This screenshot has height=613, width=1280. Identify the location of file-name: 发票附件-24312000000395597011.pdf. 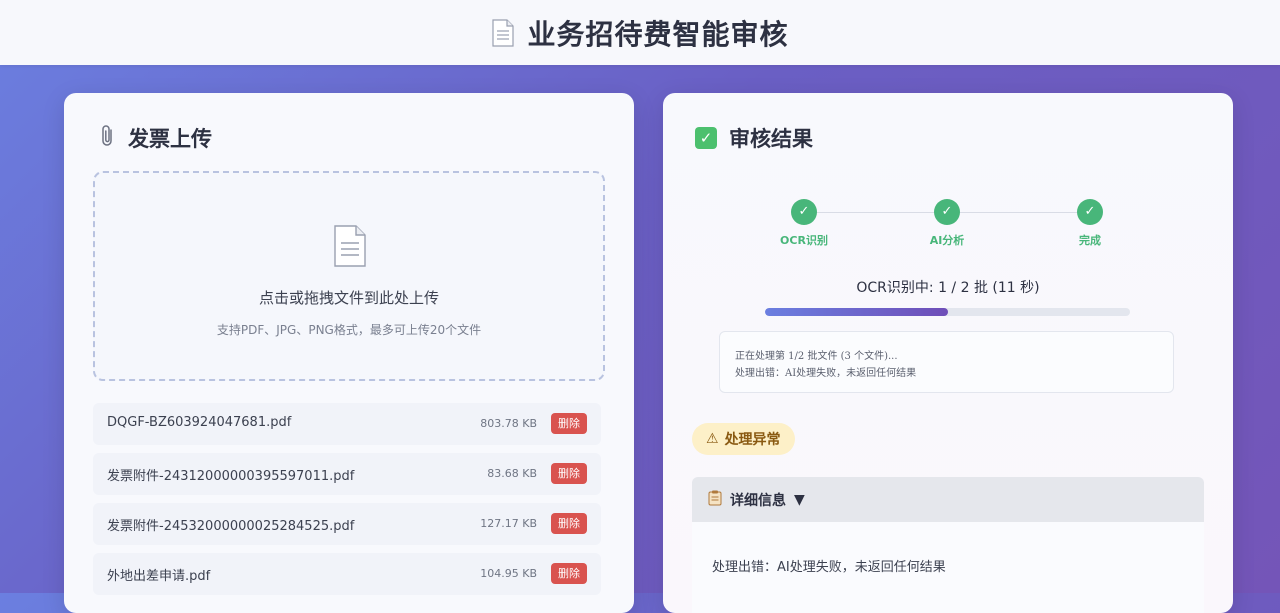
(231, 476).